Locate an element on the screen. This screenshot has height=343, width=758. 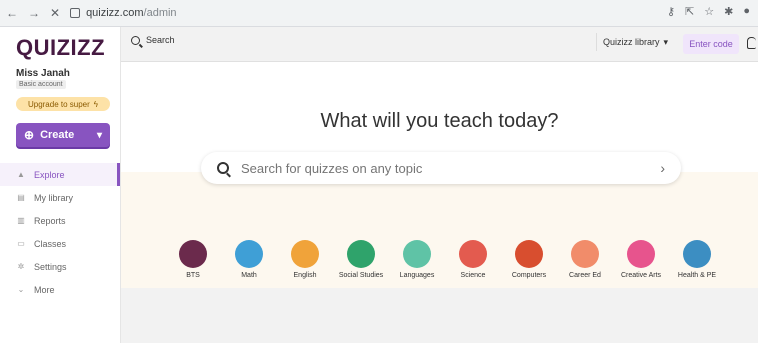
sidebar-item-my-library: ▤ My library is located at coordinates (60, 197).